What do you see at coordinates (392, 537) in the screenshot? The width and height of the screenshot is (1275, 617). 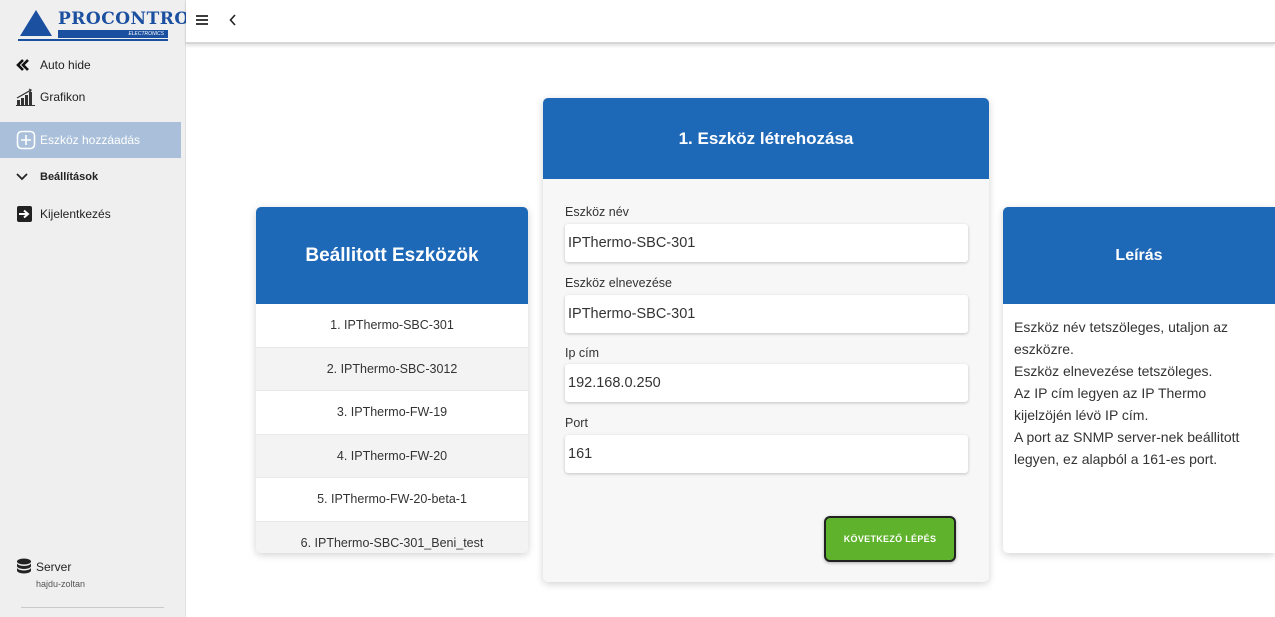 I see `device-list-item: 6. IPThermo-SBC-301_Beni_test` at bounding box center [392, 537].